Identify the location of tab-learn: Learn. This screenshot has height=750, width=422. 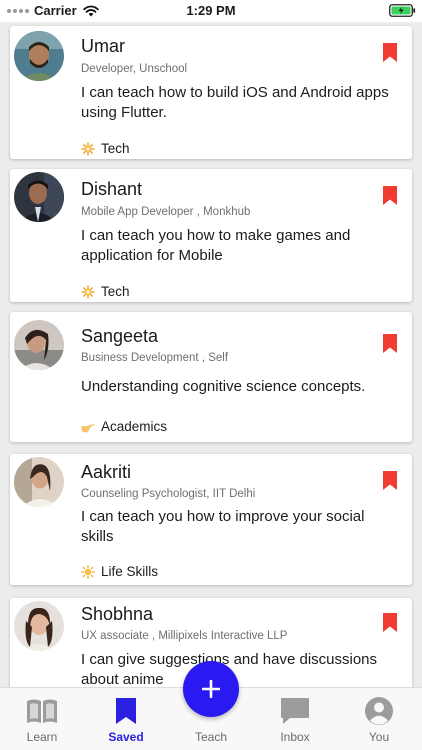
(42, 719).